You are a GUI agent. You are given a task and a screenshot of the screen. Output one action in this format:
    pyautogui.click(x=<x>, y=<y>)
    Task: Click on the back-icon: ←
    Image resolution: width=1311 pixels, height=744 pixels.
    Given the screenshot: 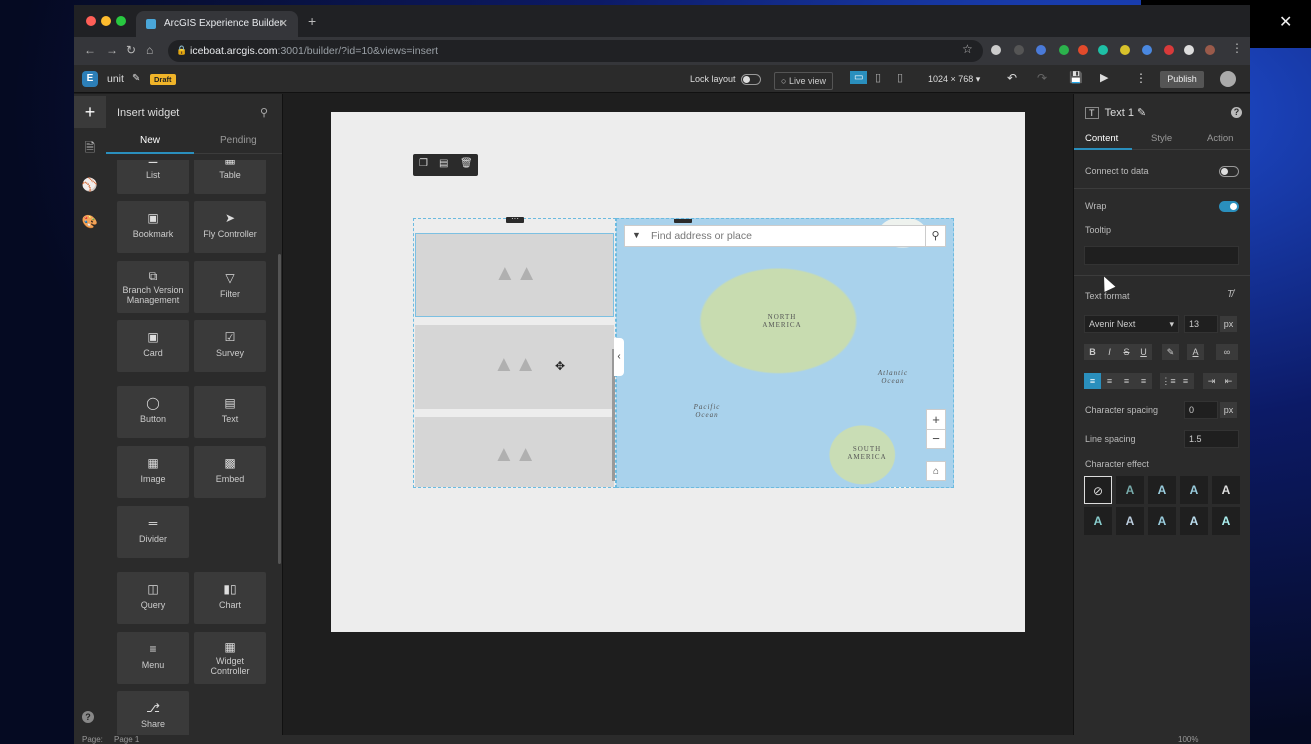 What is the action you would take?
    pyautogui.click(x=90, y=50)
    